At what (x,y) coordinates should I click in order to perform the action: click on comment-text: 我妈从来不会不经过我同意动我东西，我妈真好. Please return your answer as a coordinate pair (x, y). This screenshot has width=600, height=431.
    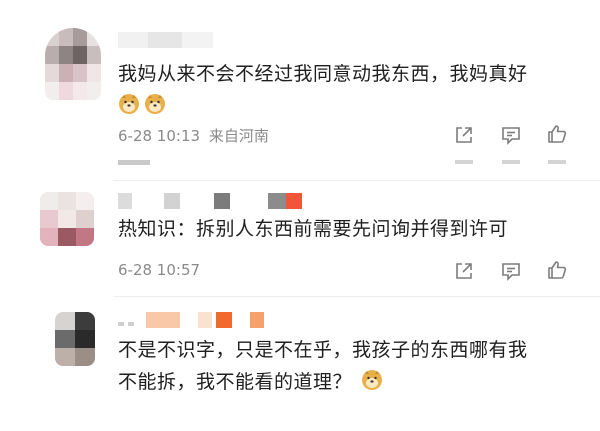
    Looking at the image, I should click on (323, 90).